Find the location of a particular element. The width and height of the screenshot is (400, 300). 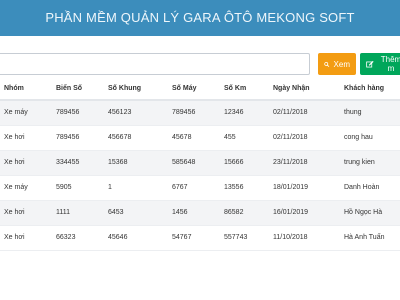

table-cell: 456678 is located at coordinates (120, 137).